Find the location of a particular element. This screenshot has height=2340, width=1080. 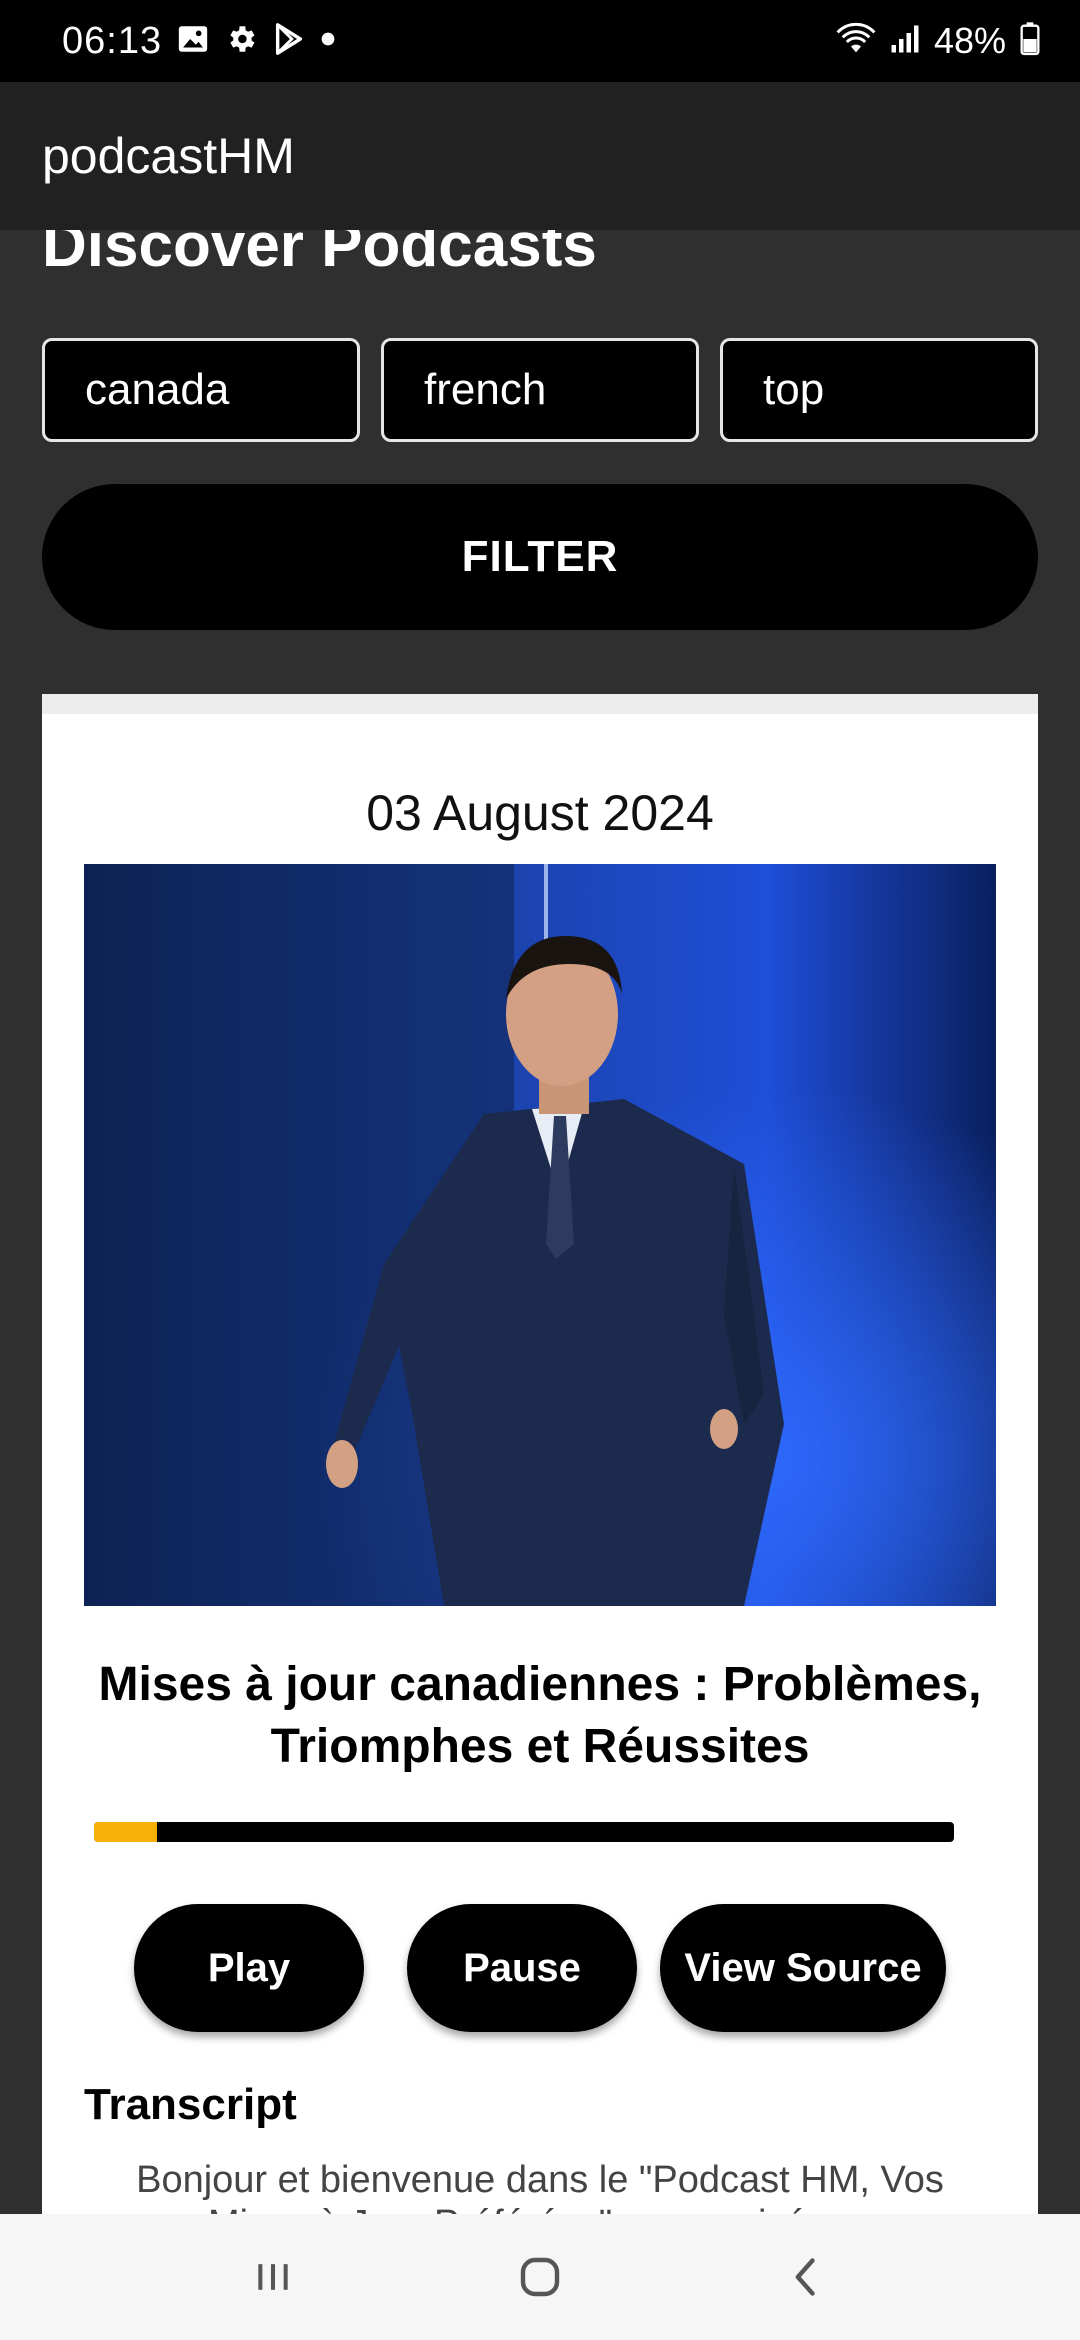

navigation-bar is located at coordinates (540, 2277).